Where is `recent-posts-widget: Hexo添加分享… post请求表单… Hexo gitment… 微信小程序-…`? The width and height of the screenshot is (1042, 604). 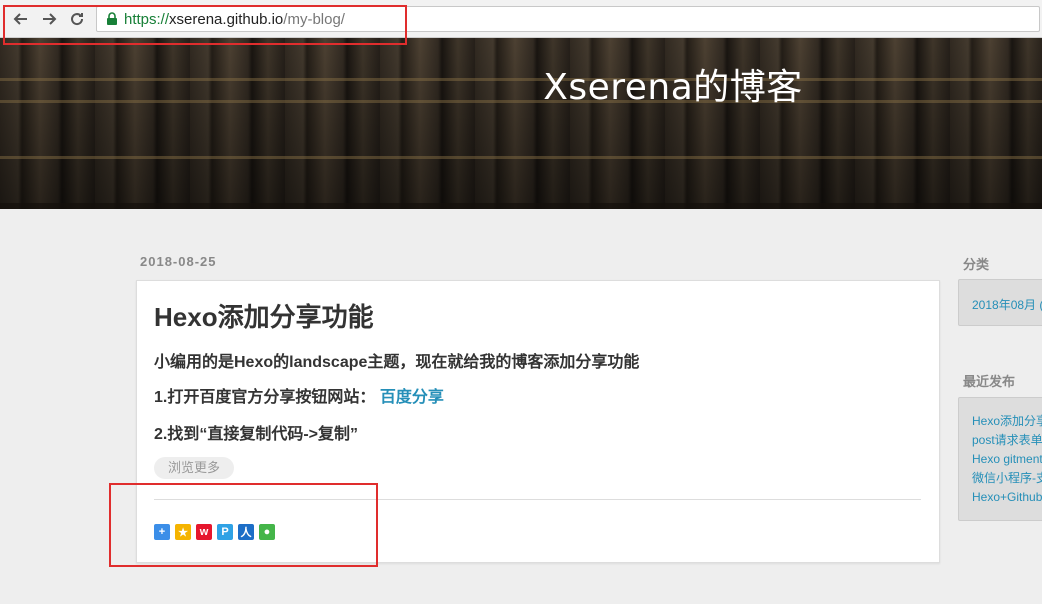 recent-posts-widget: Hexo添加分享… post请求表单… Hexo gitment… 微信小程序-… is located at coordinates (1000, 459).